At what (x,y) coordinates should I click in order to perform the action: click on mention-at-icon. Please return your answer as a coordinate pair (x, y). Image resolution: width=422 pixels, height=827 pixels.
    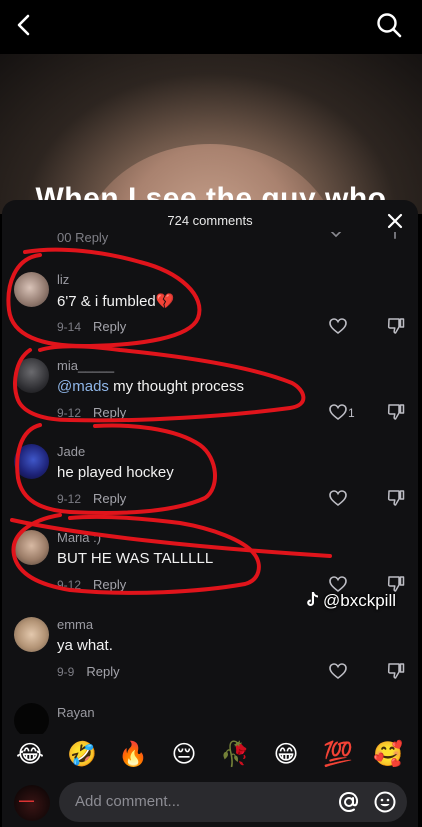
    Looking at the image, I should click on (349, 802).